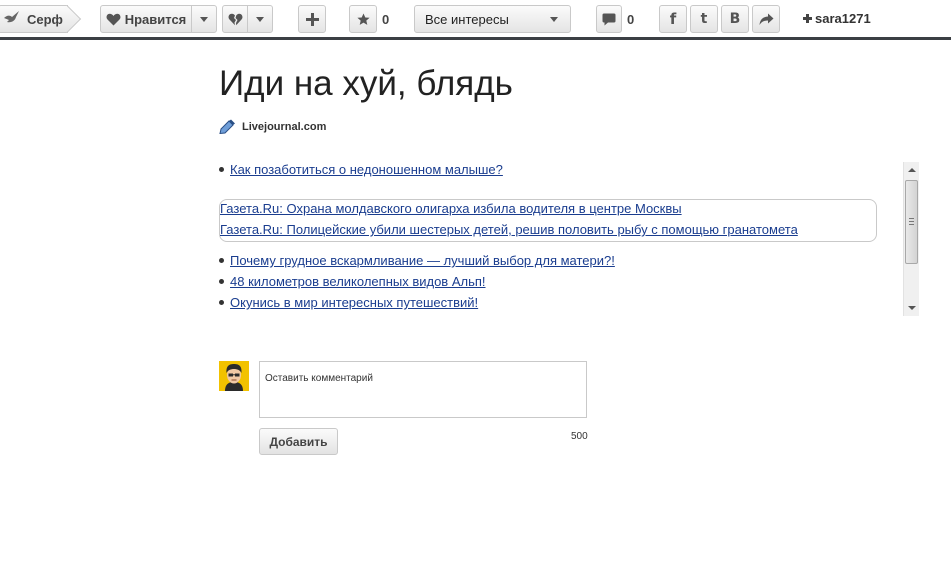 Image resolution: width=951 pixels, height=576 pixels. I want to click on twitter-share-button: t, so click(704, 19).